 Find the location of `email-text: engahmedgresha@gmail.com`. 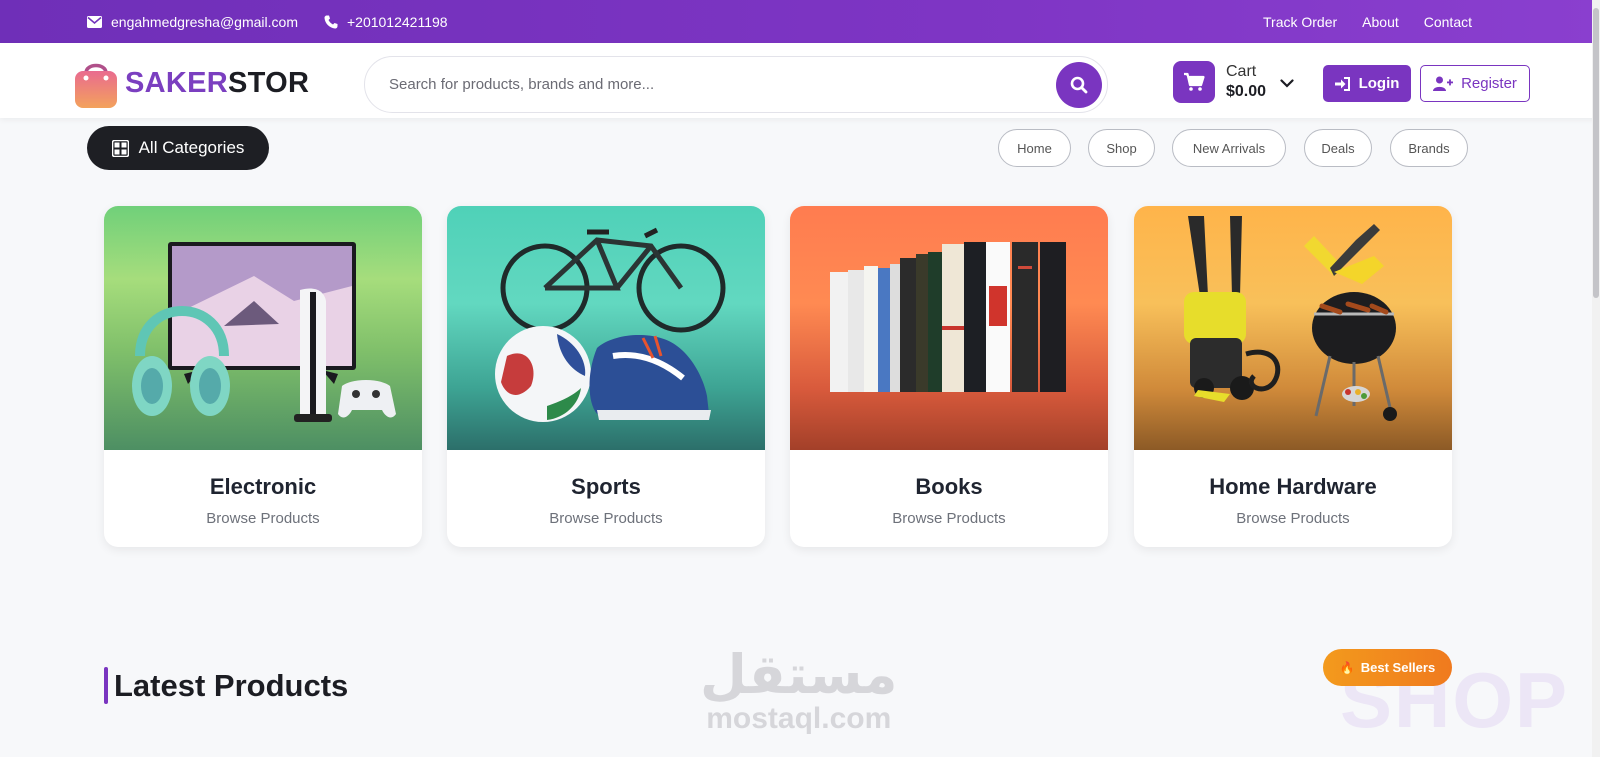

email-text: engahmedgresha@gmail.com is located at coordinates (204, 21).